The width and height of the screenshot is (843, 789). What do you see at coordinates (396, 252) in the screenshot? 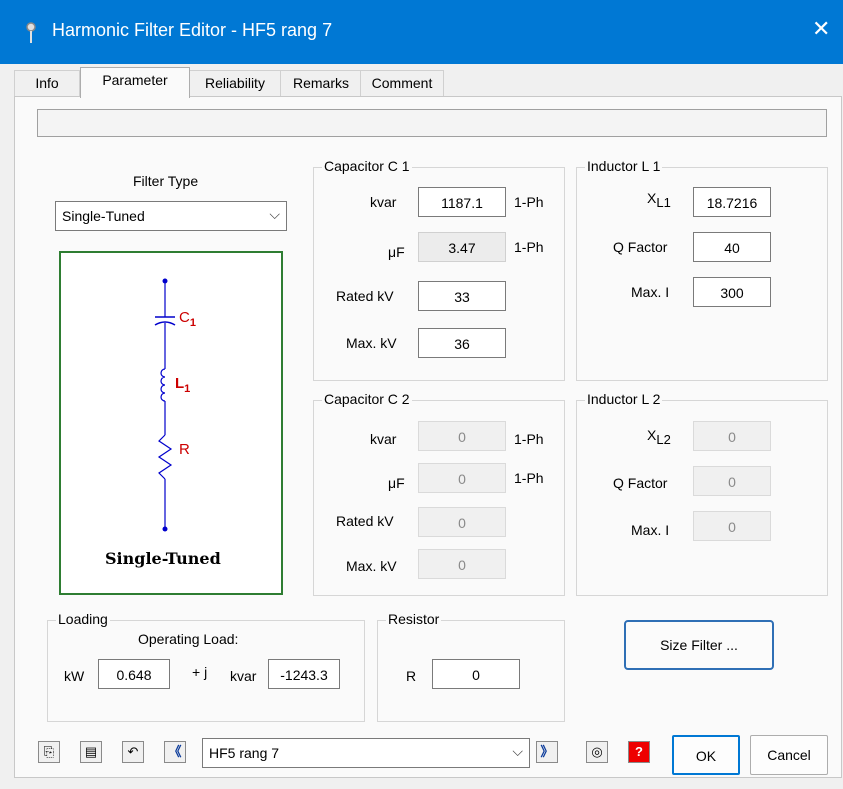
I see `c1-uf-label: μF` at bounding box center [396, 252].